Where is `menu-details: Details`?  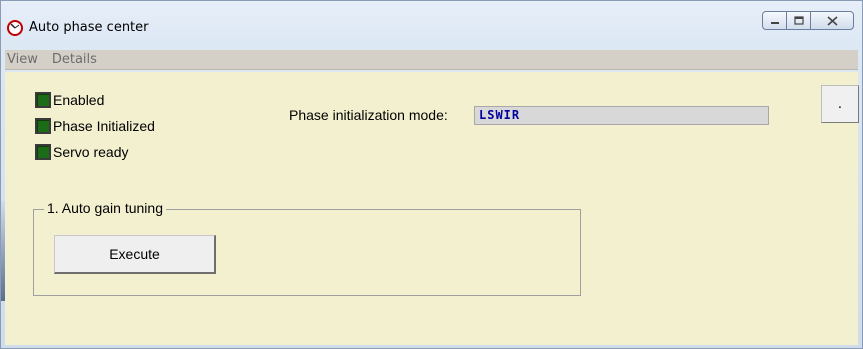 menu-details: Details is located at coordinates (74, 59).